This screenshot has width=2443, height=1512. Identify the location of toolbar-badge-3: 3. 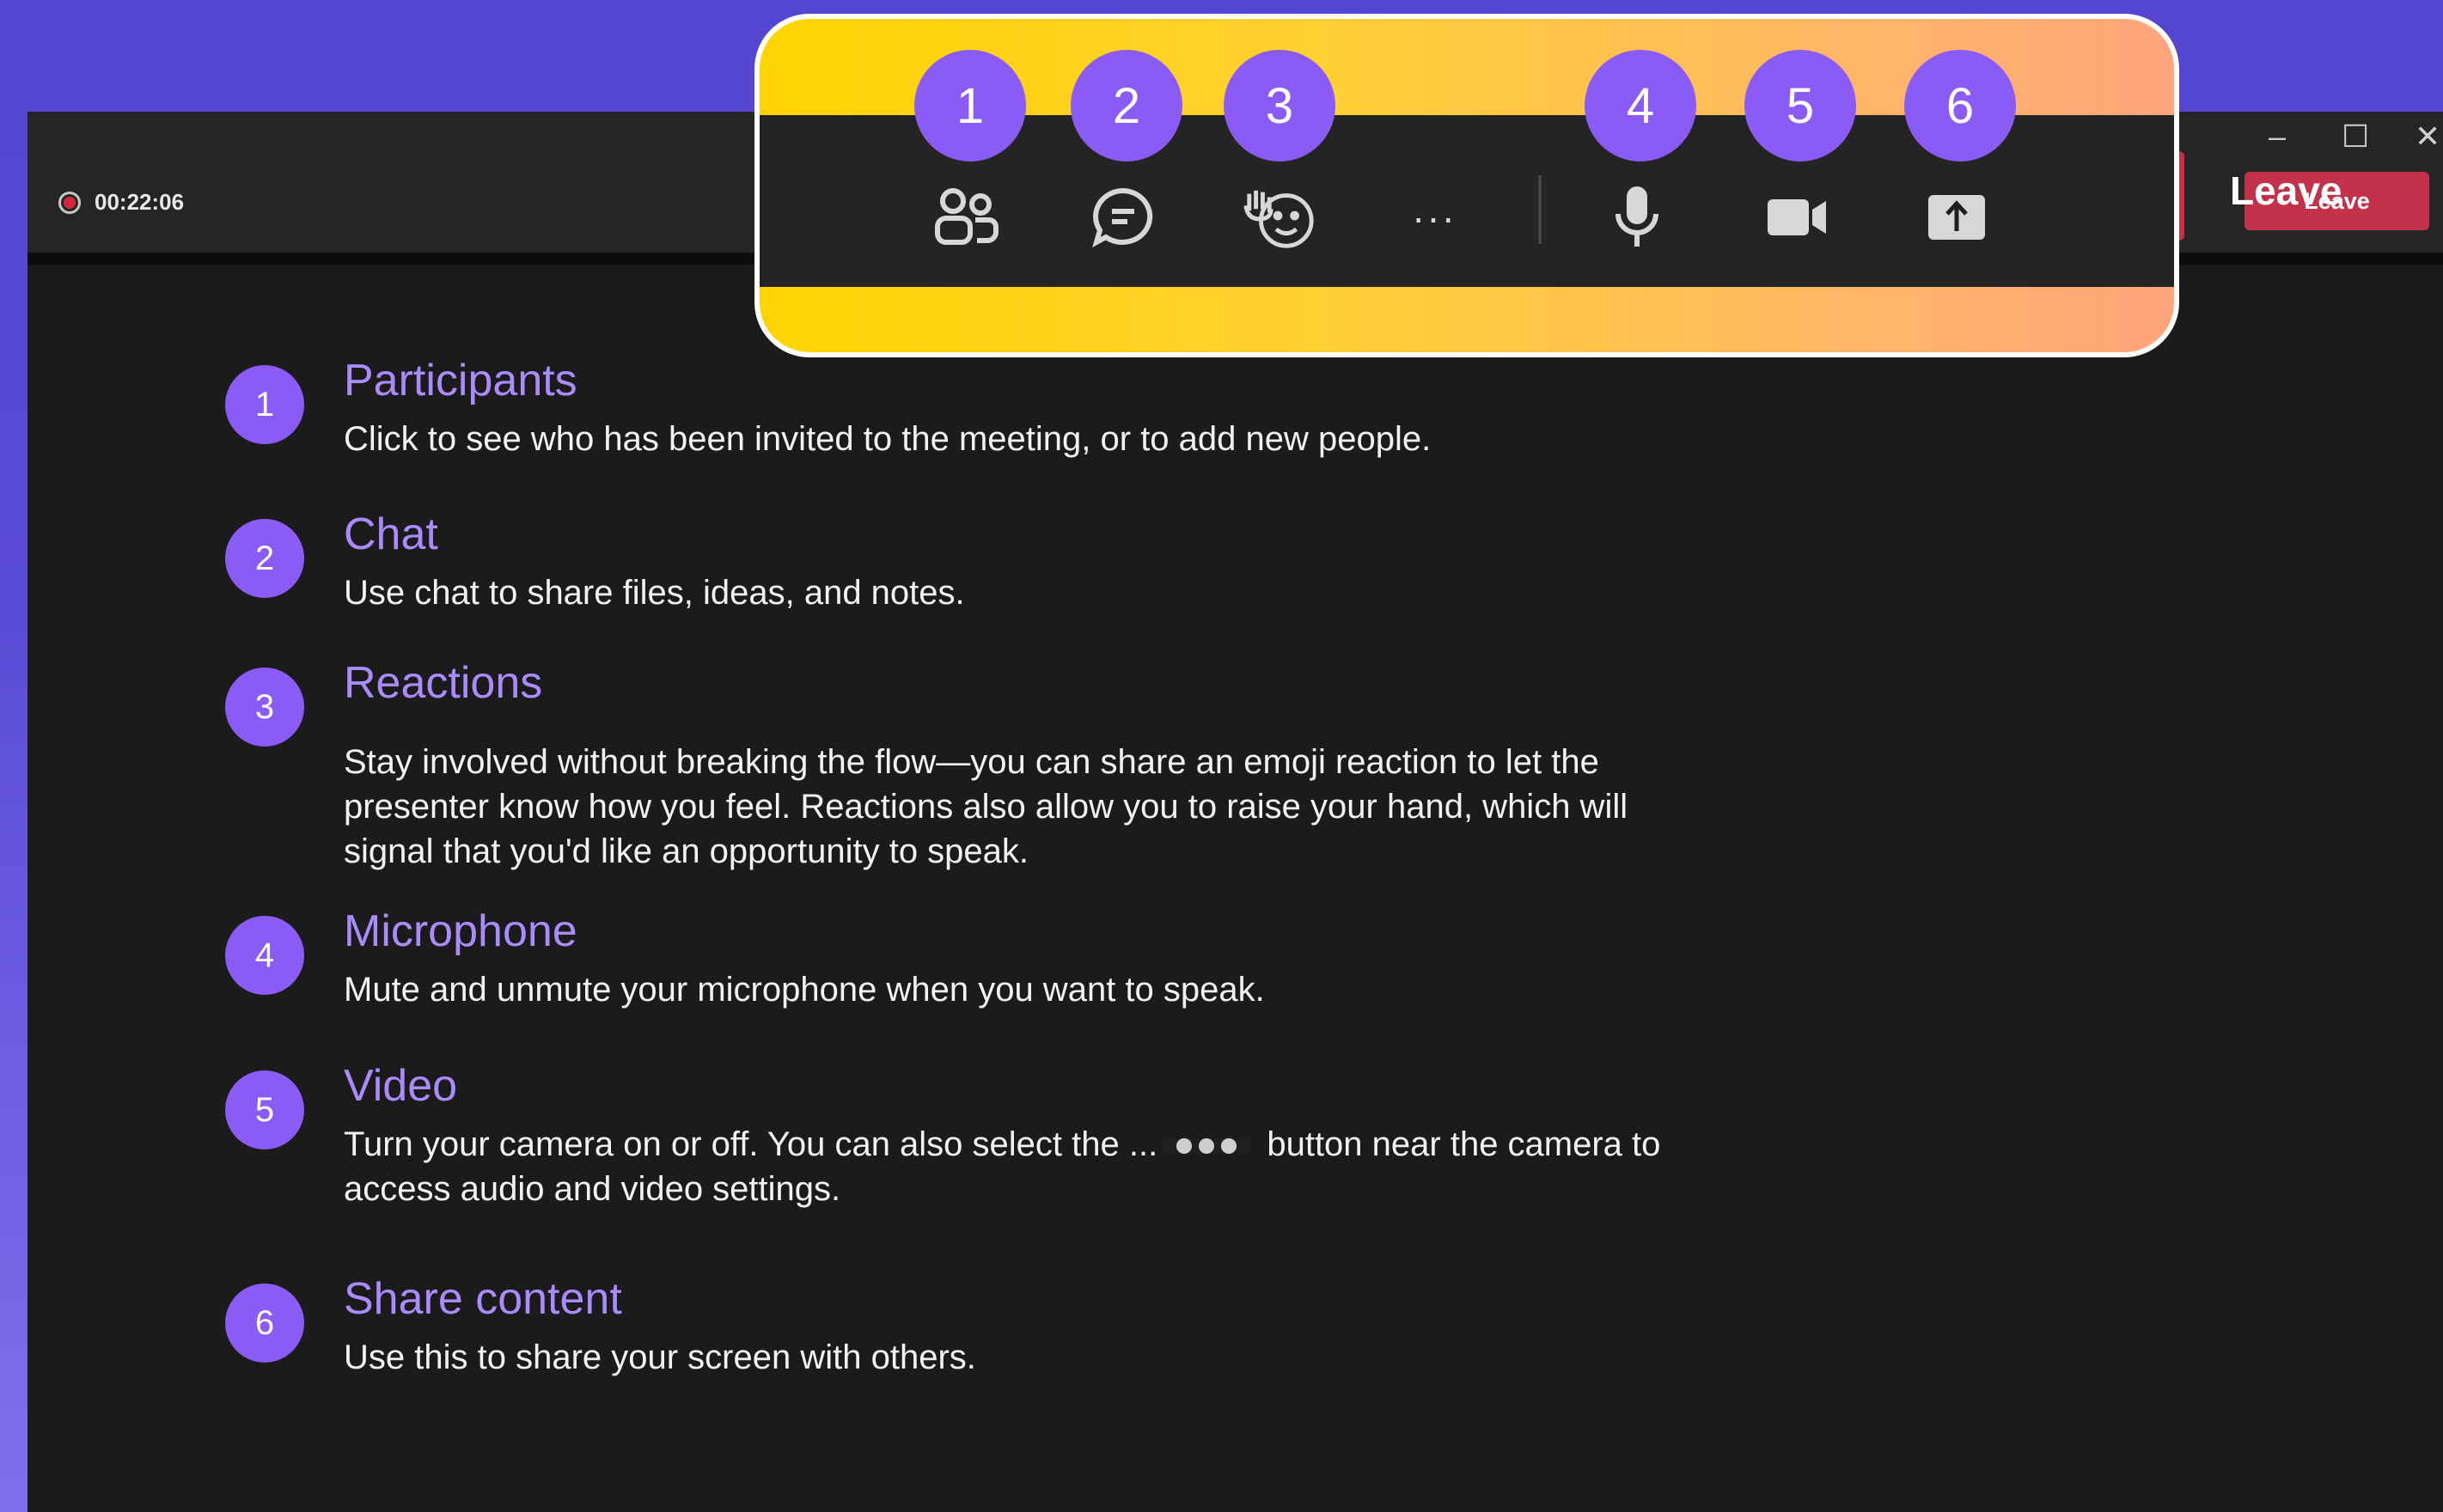
(1279, 106).